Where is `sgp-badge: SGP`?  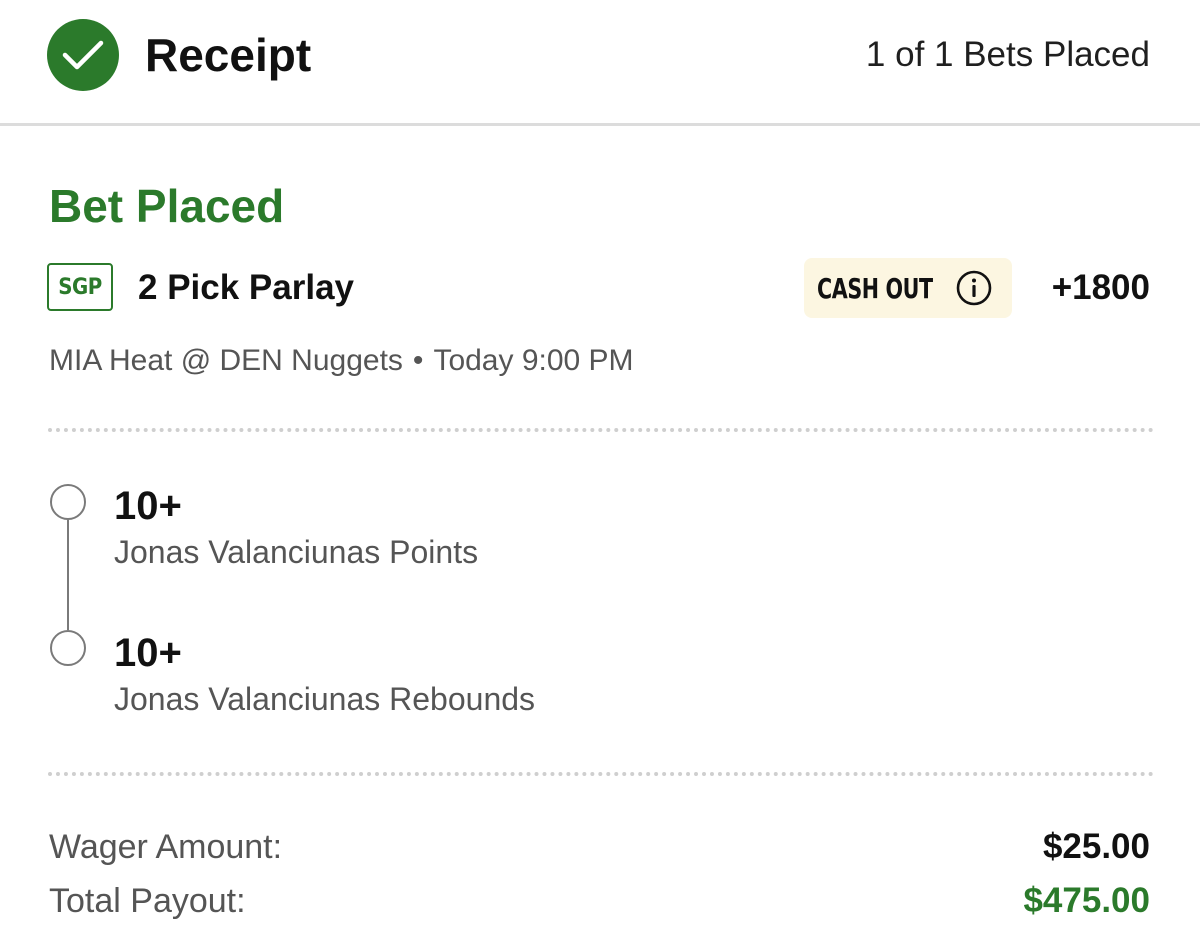
sgp-badge: SGP is located at coordinates (80, 287).